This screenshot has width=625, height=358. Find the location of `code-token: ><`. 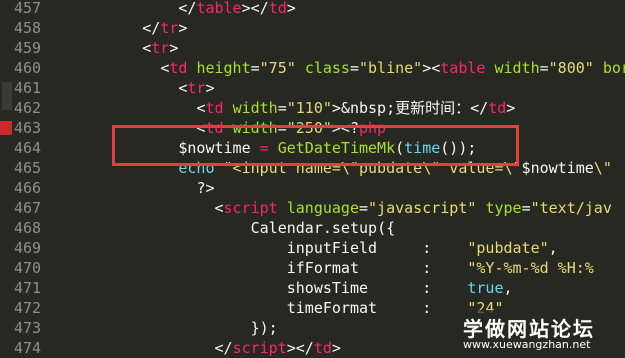

code-token: >< is located at coordinates (431, 68).